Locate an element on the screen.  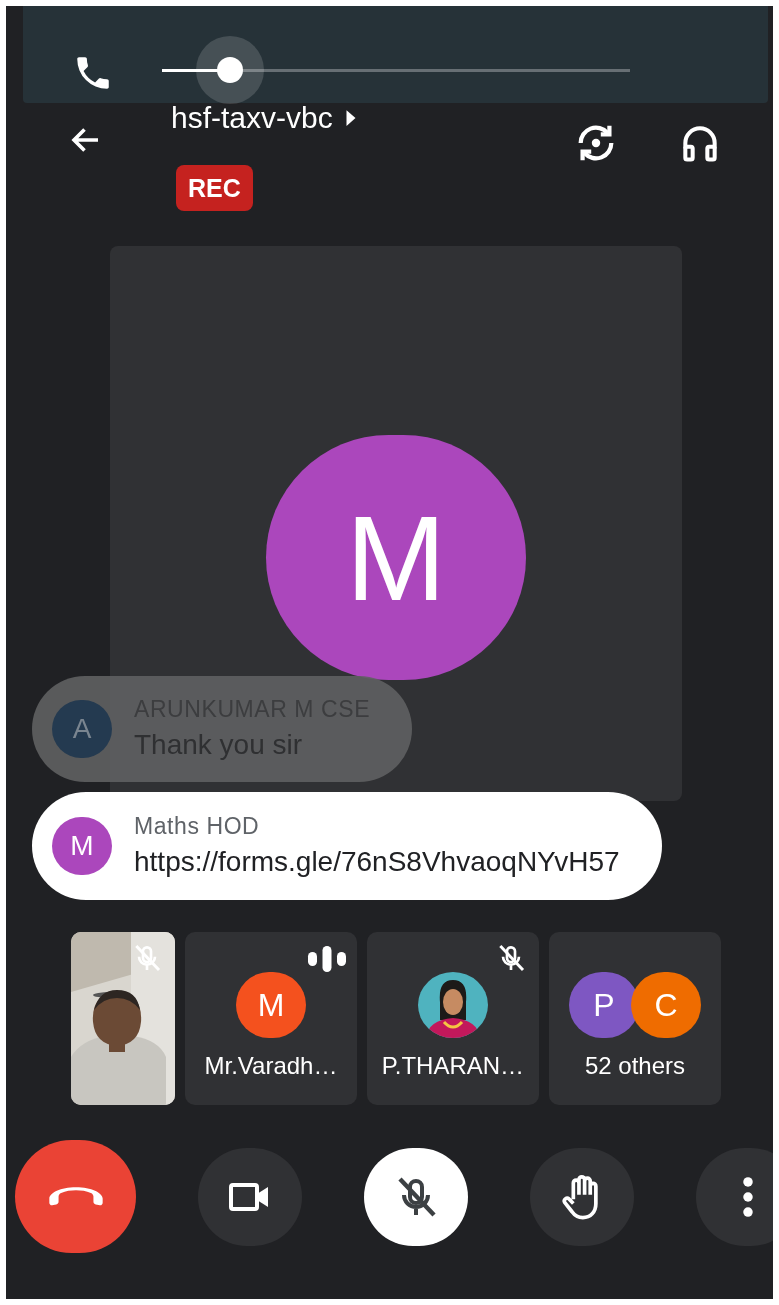
recording-badge: REC is located at coordinates (214, 188).